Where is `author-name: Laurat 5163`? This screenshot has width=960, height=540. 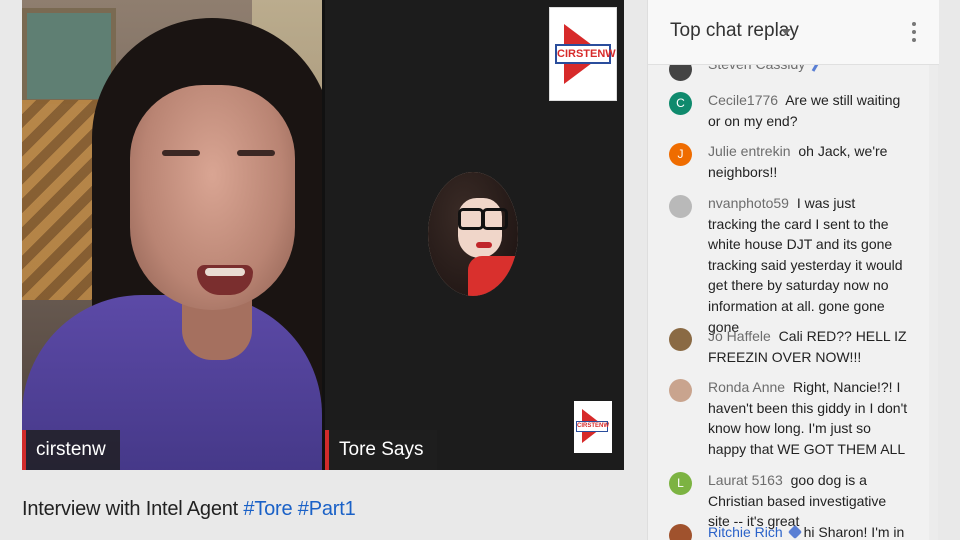
author-name: Laurat 5163 is located at coordinates (745, 480).